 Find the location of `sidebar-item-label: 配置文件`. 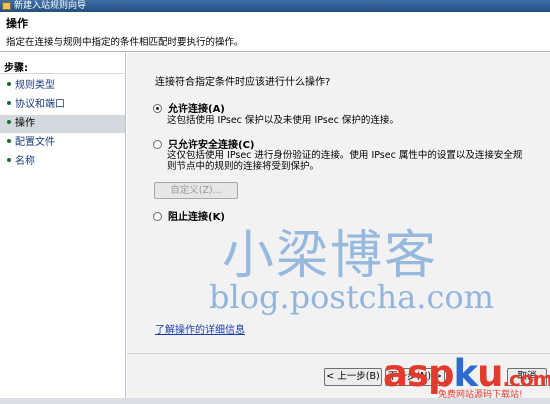

sidebar-item-label: 配置文件 is located at coordinates (35, 142).